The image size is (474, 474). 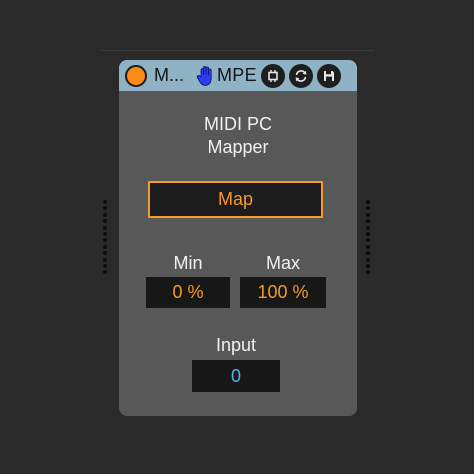 What do you see at coordinates (282, 263) in the screenshot?
I see `max-label: Max` at bounding box center [282, 263].